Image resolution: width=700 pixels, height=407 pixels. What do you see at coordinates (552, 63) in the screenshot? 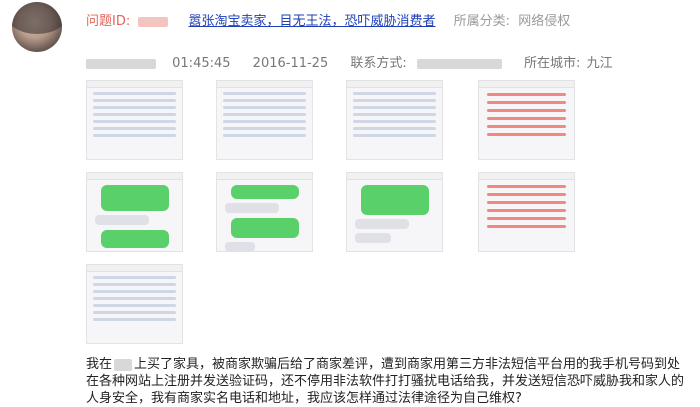
I see `city-label: 所在城市:` at bounding box center [552, 63].